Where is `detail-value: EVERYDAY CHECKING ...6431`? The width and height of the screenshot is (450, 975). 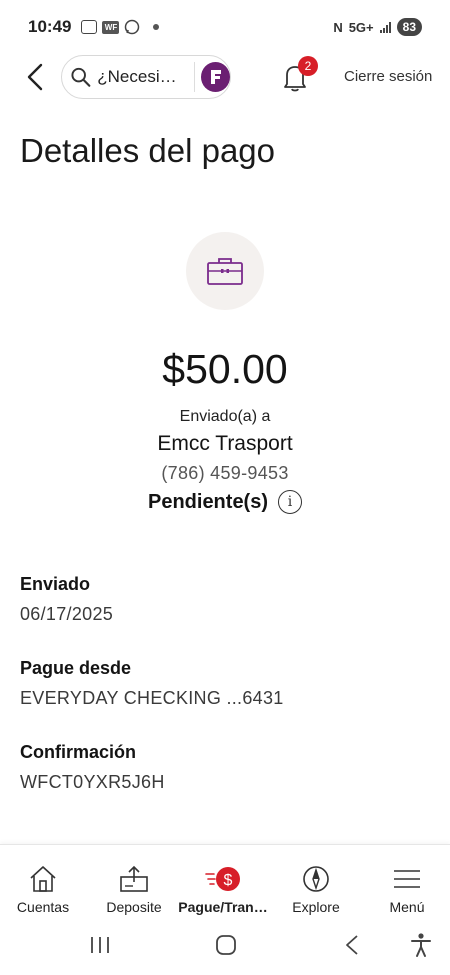 detail-value: EVERYDAY CHECKING ...6431 is located at coordinates (152, 698).